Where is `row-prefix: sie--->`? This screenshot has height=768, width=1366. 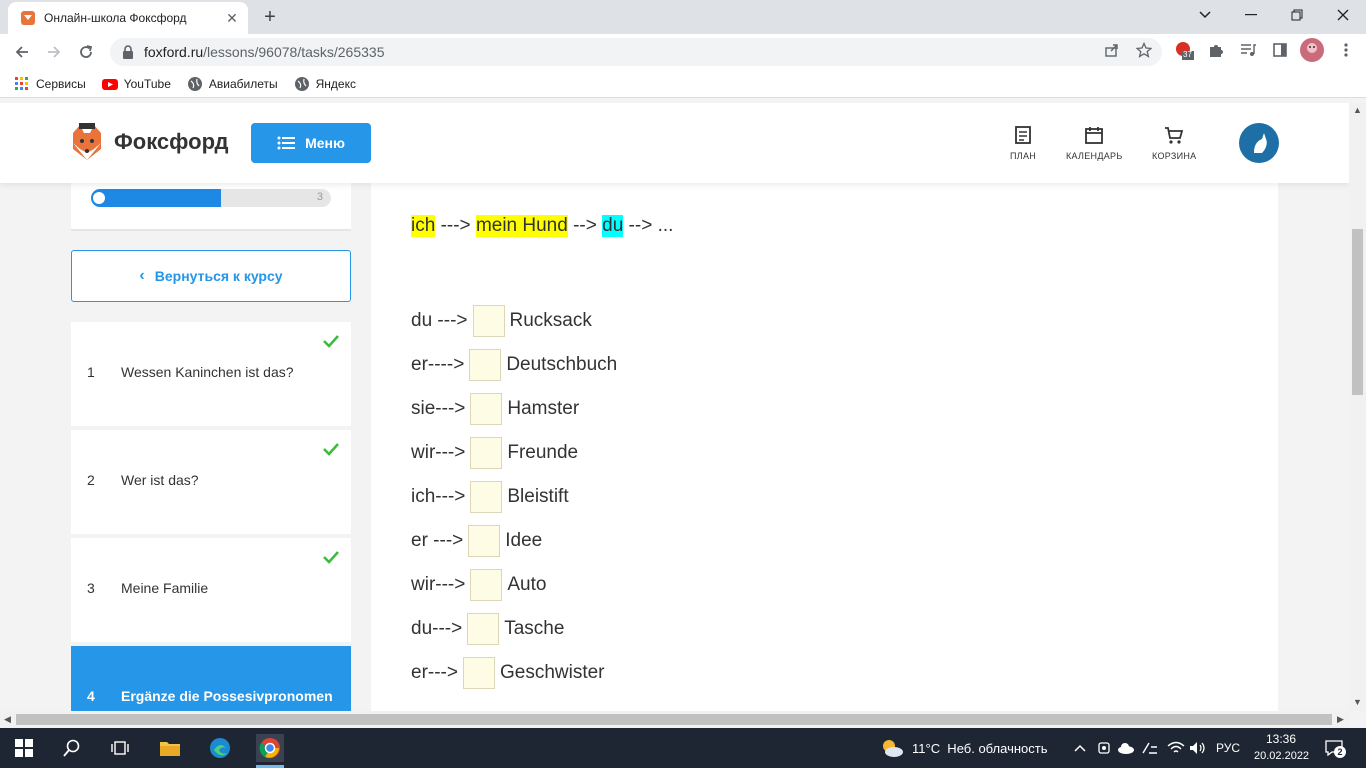 row-prefix: sie---> is located at coordinates (438, 408).